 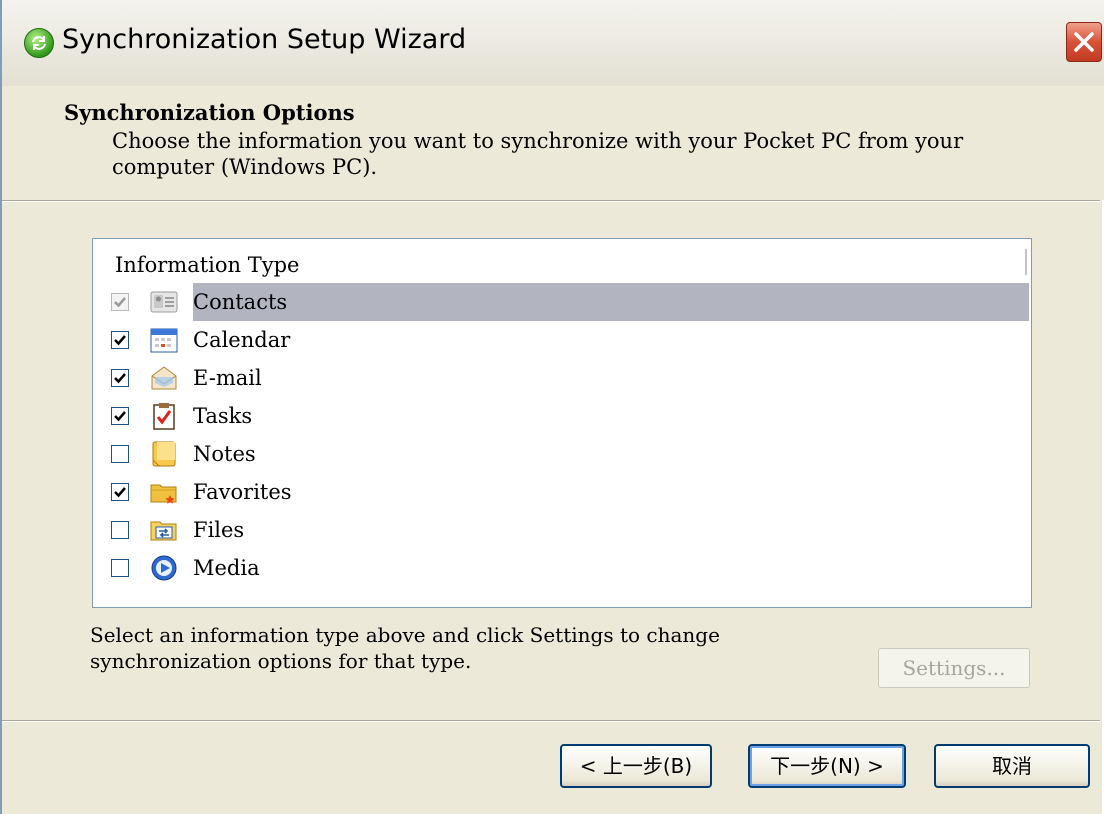 I want to click on notes-icon, so click(x=164, y=454).